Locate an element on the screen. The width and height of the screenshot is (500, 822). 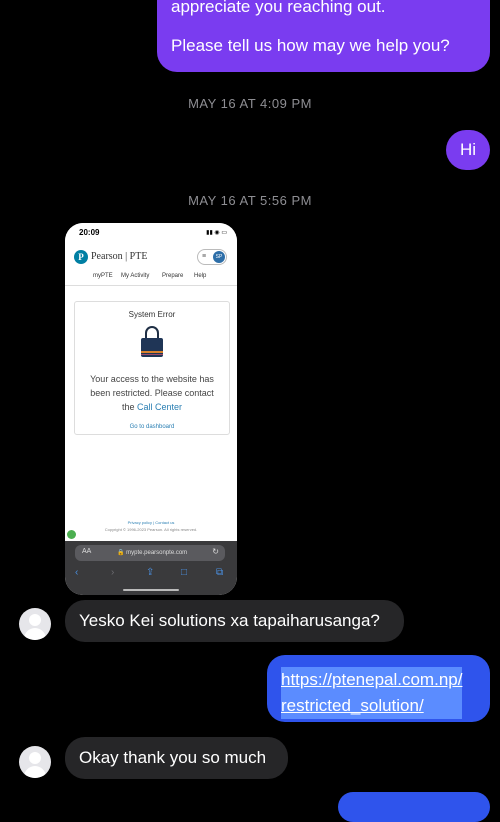
message-text: Yesko Kei solutions xa tapaiharusanga? is located at coordinates (229, 620).